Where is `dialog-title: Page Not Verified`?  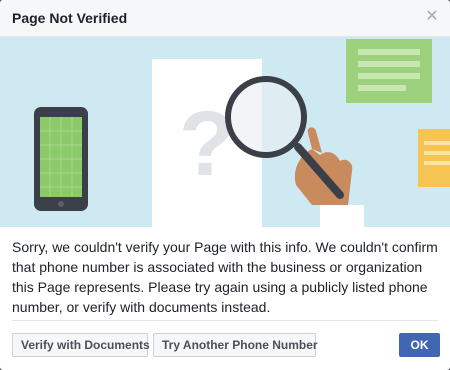
dialog-title: Page Not Verified is located at coordinates (70, 18).